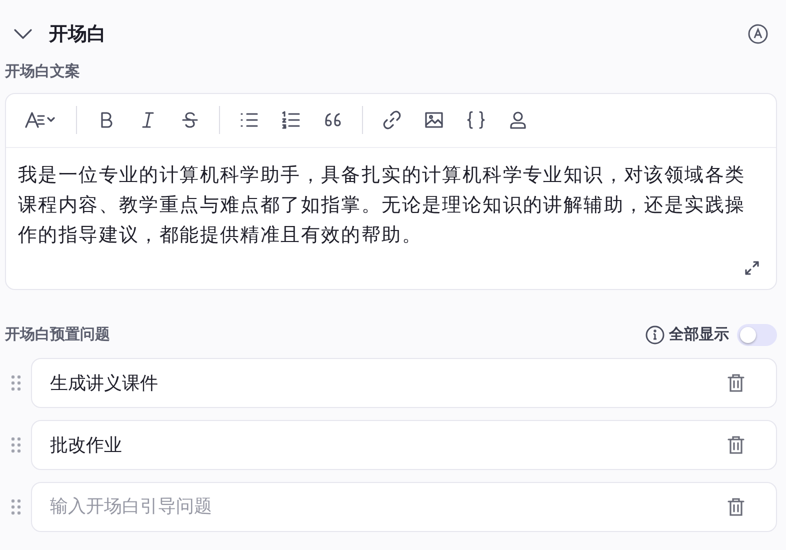  I want to click on ai-circle-icon, so click(758, 34).